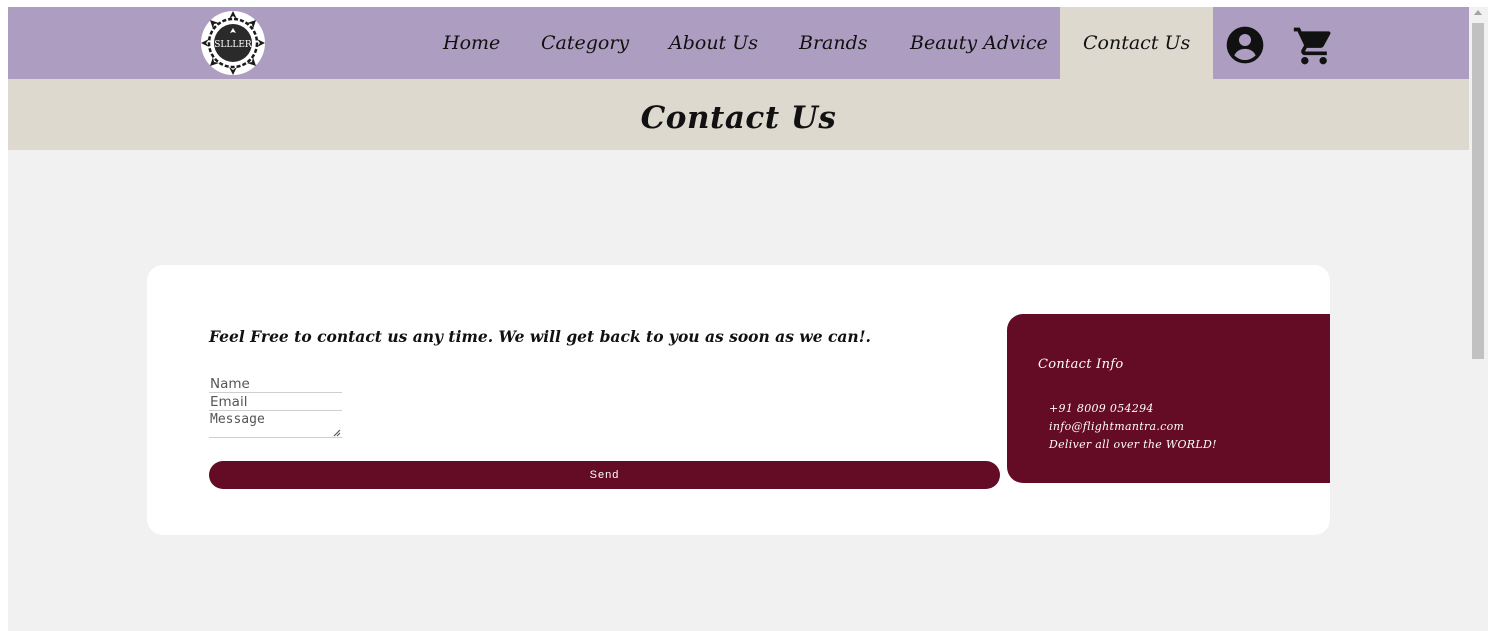  I want to click on brand-logo: SLLLER, so click(233, 43).